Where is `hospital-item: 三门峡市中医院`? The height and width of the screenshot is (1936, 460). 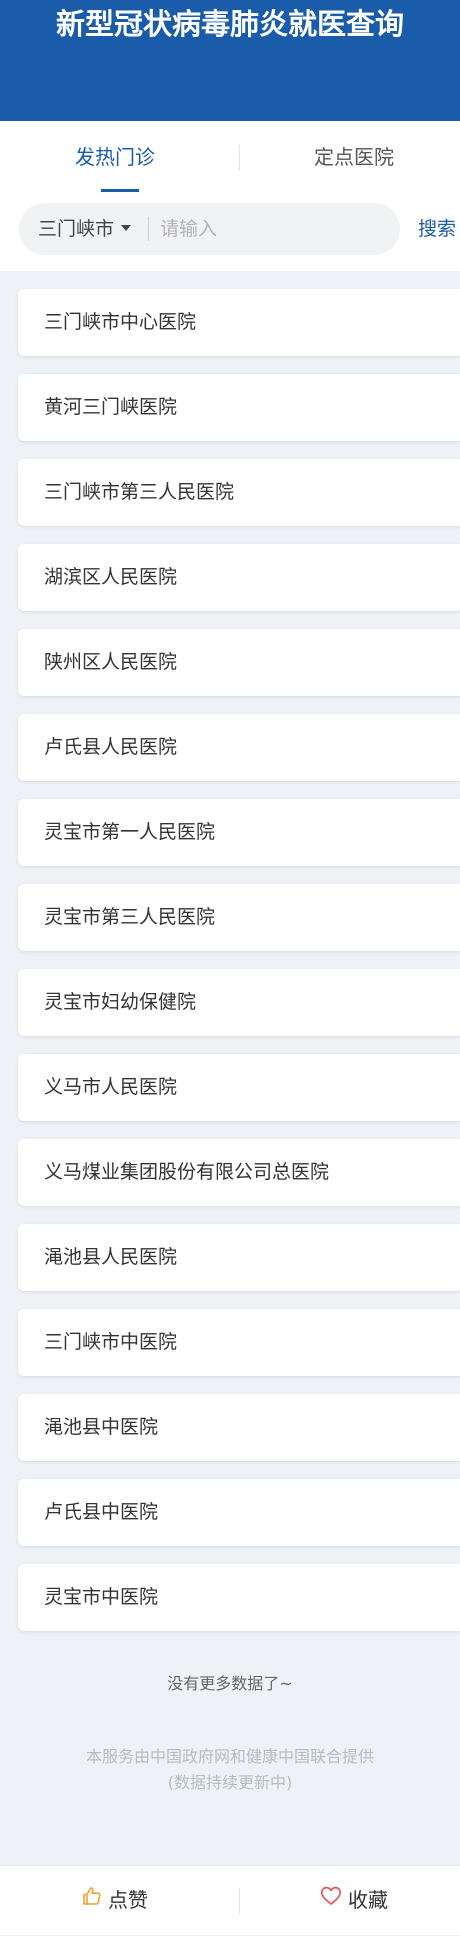
hospital-item: 三门峡市中医院 is located at coordinates (239, 1342).